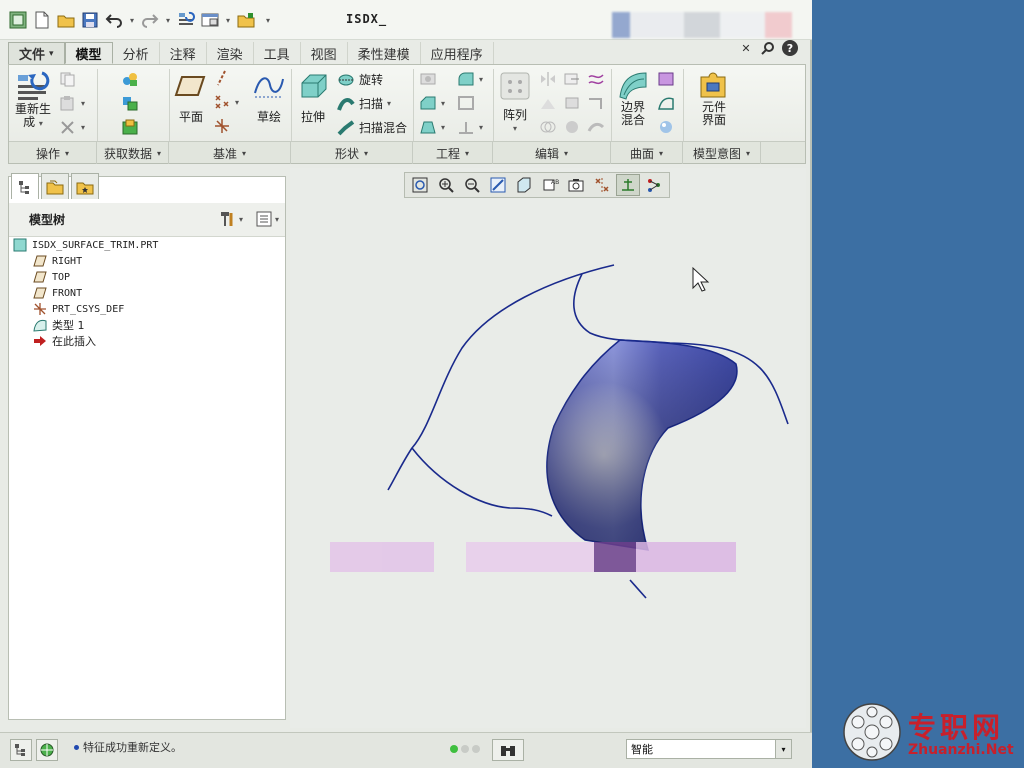 Image resolution: width=1024 pixels, height=768 pixels. Describe the element at coordinates (666, 127) in the screenshot. I see `freestyle-button` at that location.